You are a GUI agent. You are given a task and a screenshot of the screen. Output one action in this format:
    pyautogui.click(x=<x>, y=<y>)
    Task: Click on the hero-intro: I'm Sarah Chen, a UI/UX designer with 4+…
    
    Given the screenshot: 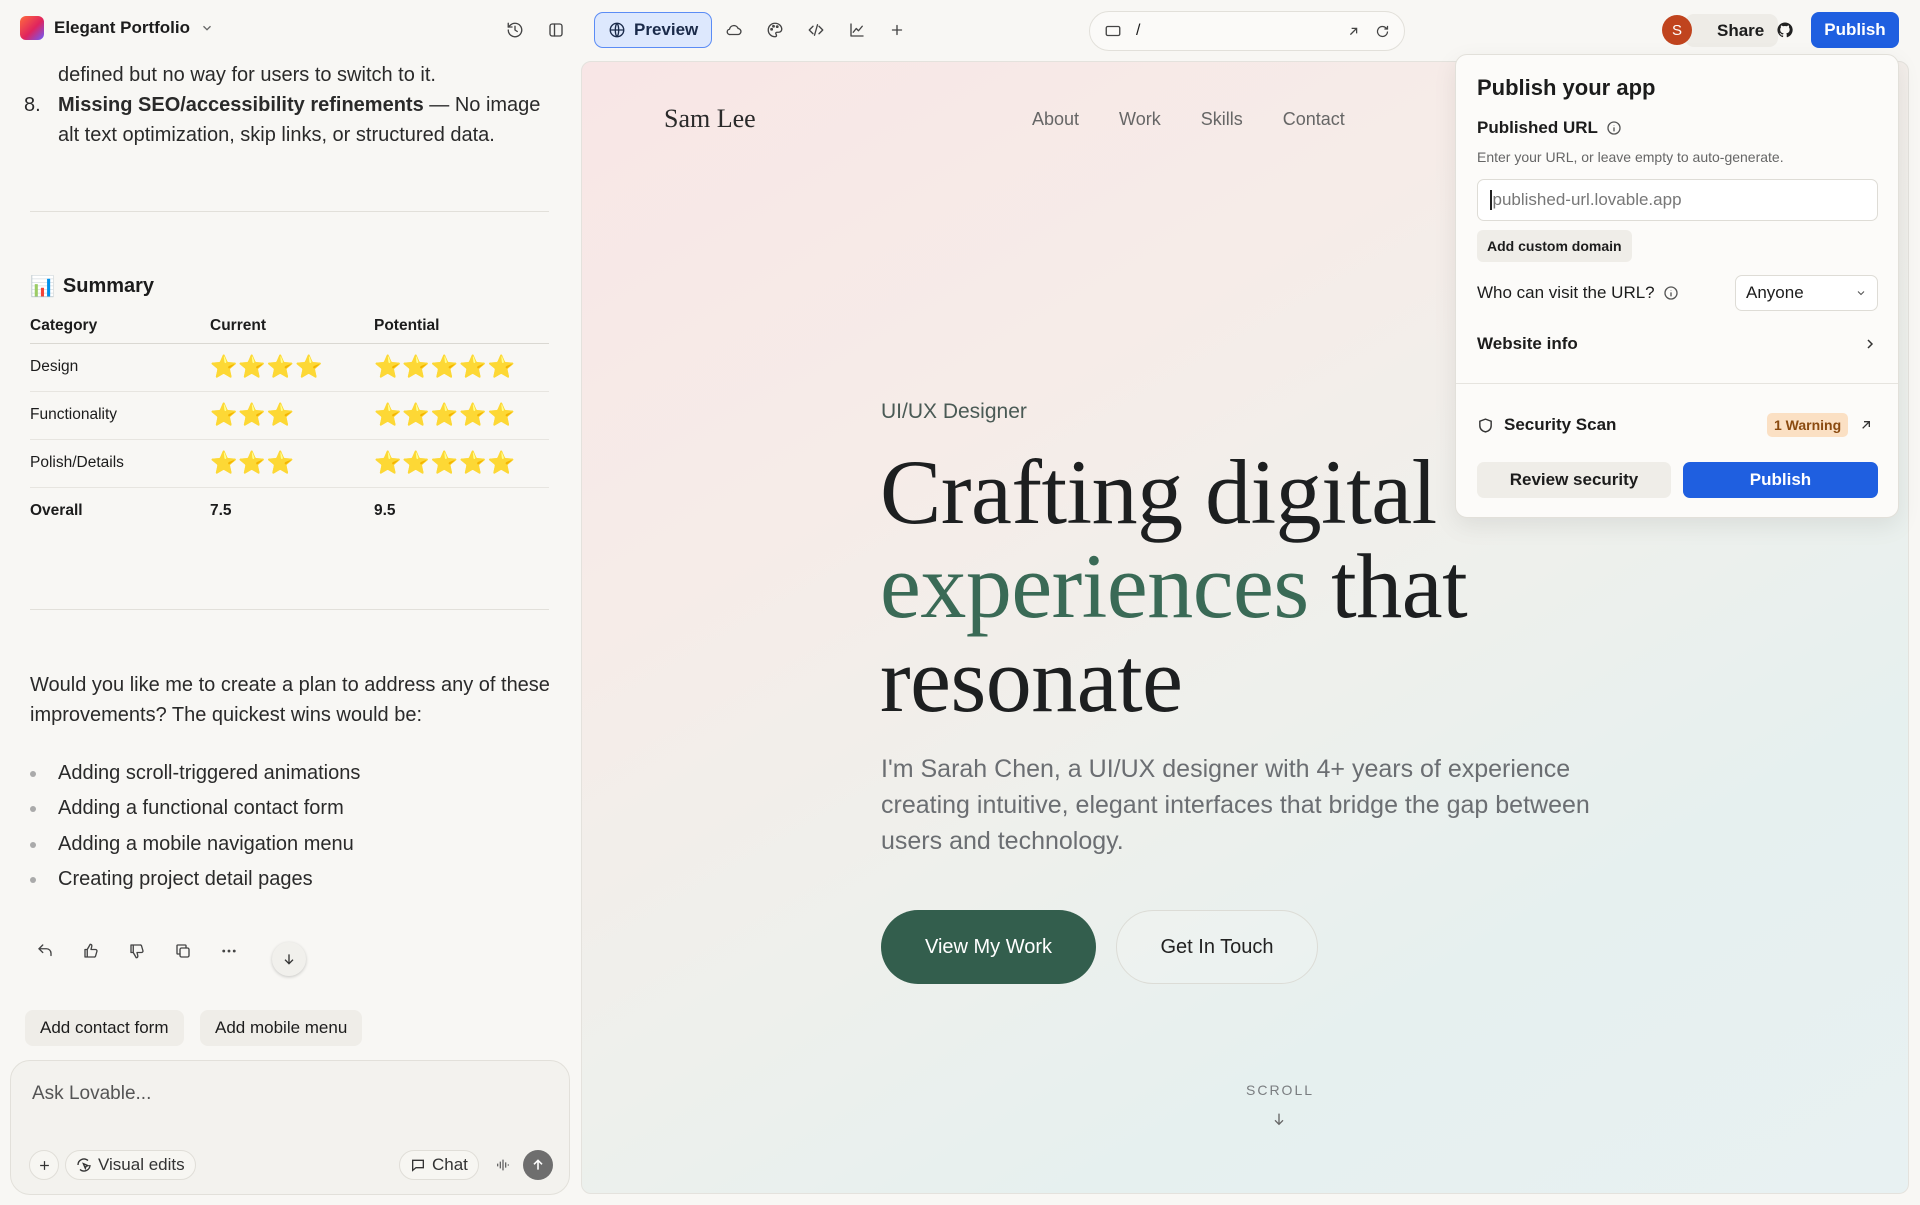 What is the action you would take?
    pyautogui.click(x=1235, y=805)
    